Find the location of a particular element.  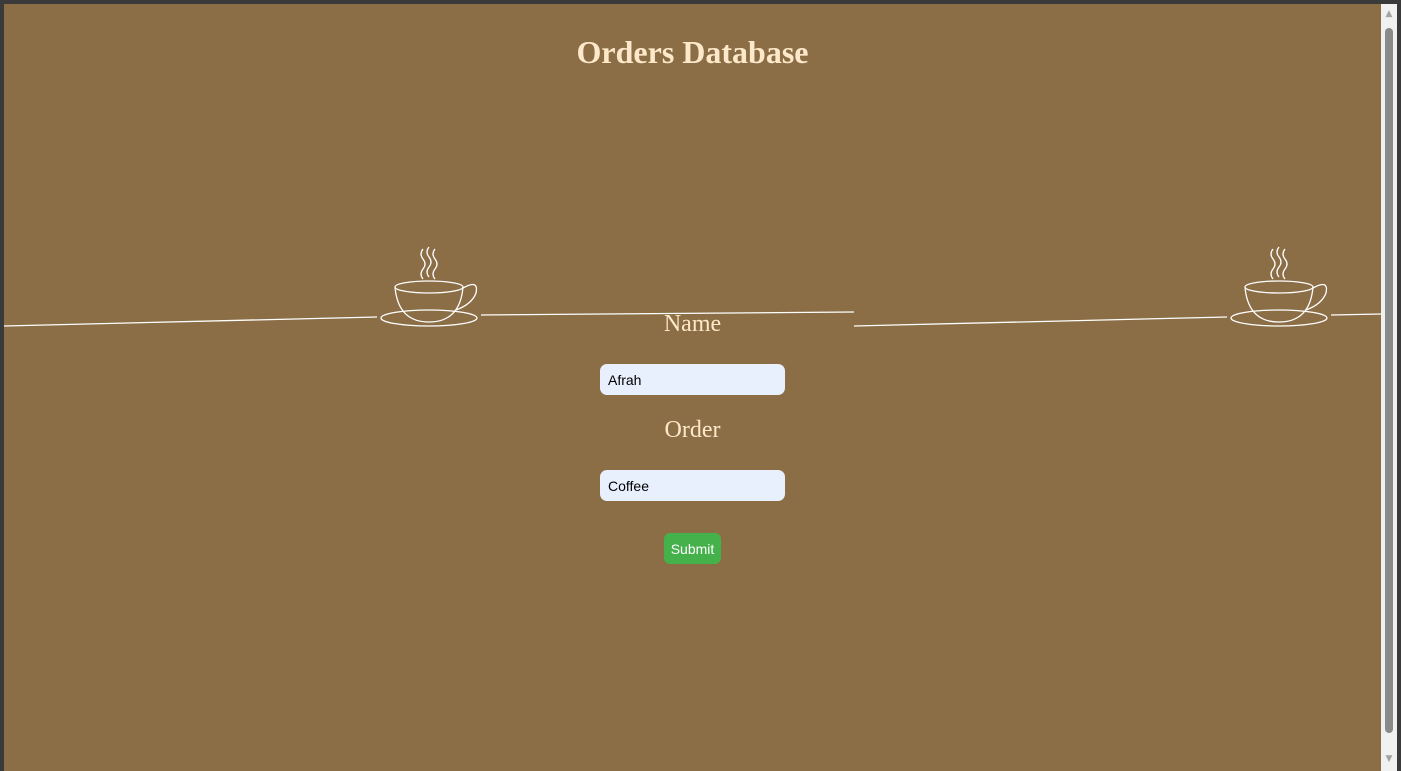

vertical-scrollbar: ▲ ▼ is located at coordinates (1389, 387).